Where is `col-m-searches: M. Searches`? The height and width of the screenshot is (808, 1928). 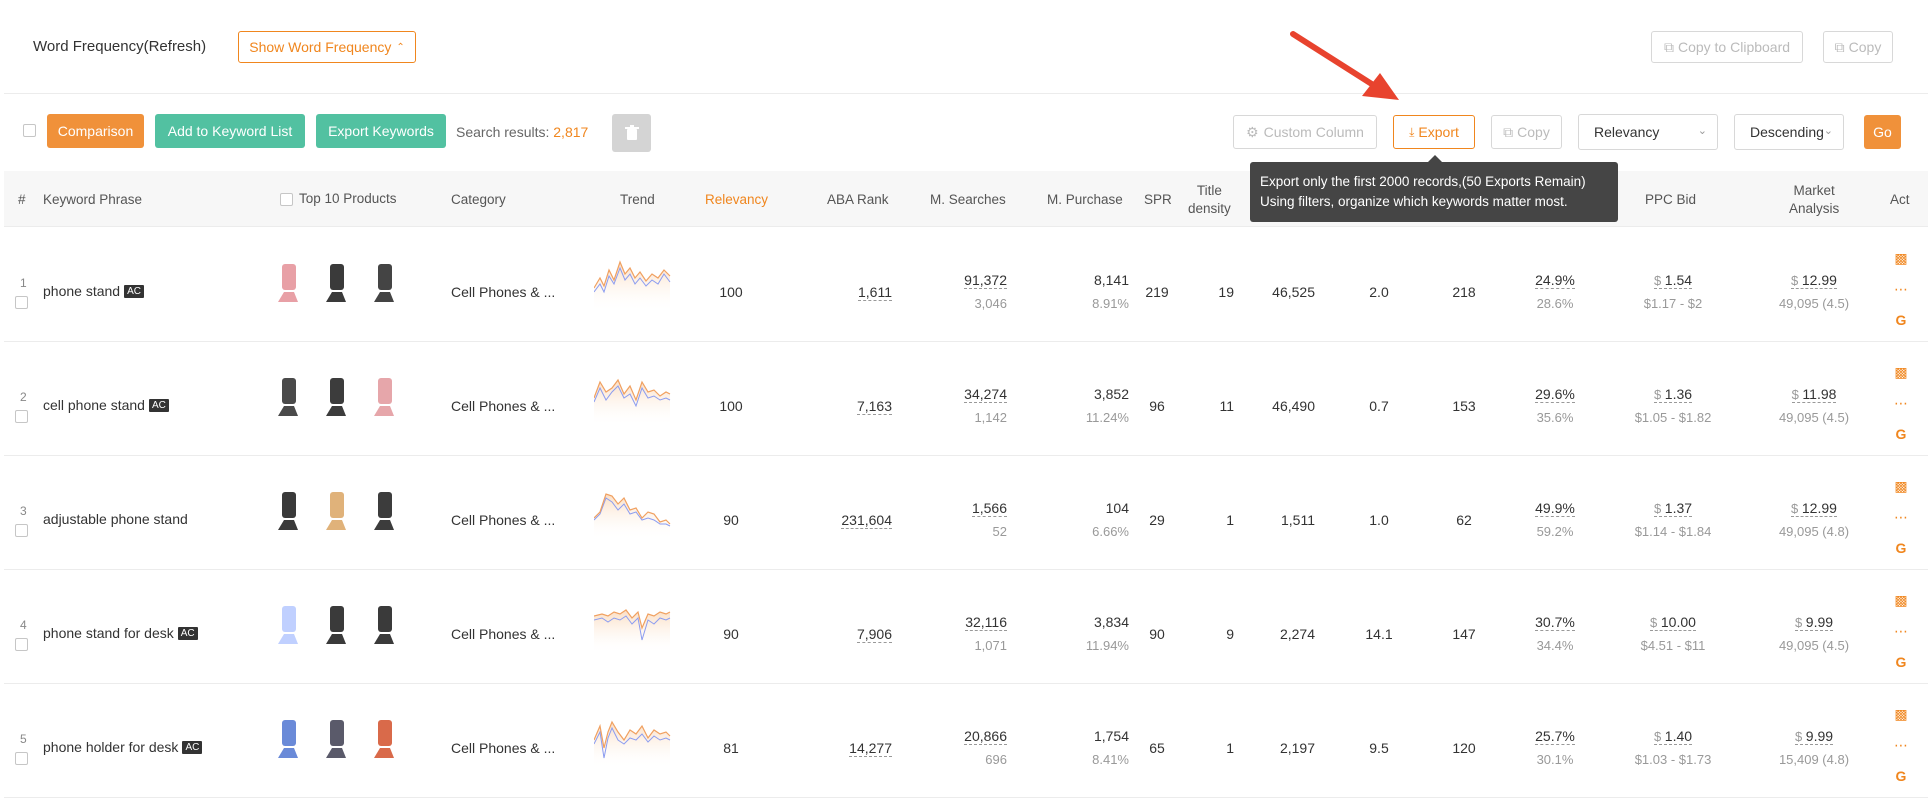
col-m-searches: M. Searches is located at coordinates (968, 200).